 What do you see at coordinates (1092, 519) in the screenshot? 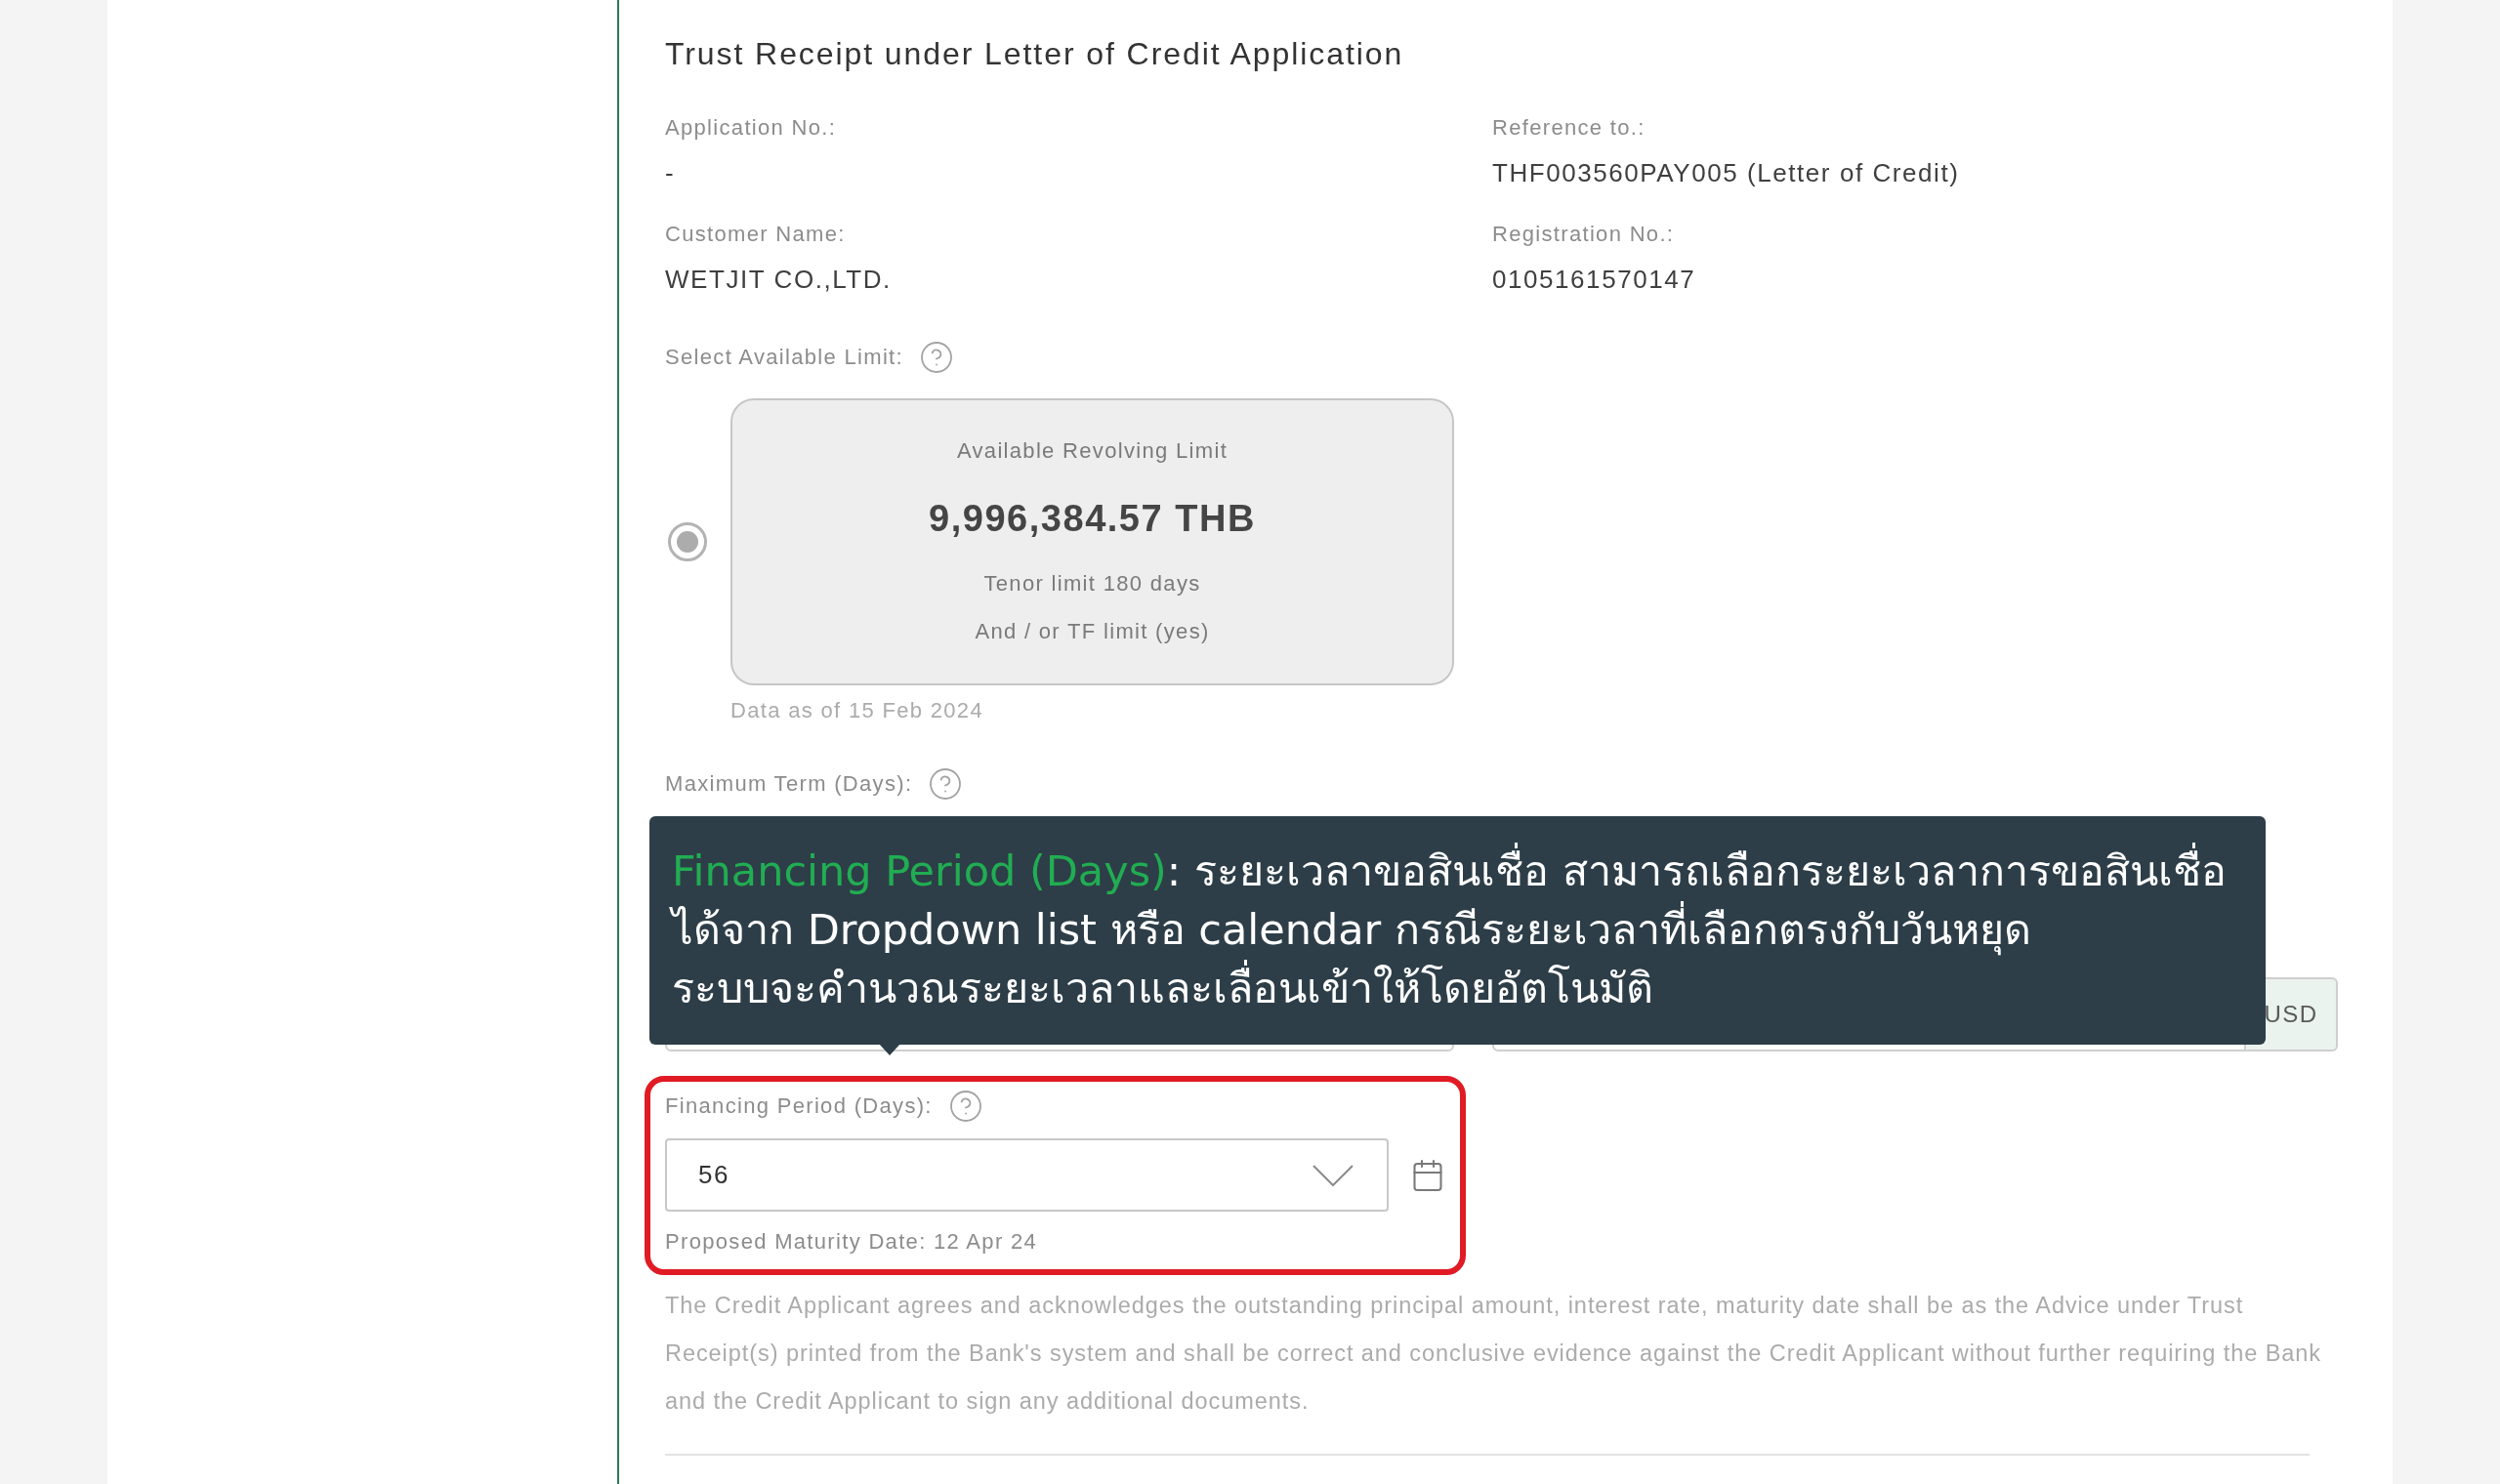
I see `limit-amount: 9,996,384.57 THB` at bounding box center [1092, 519].